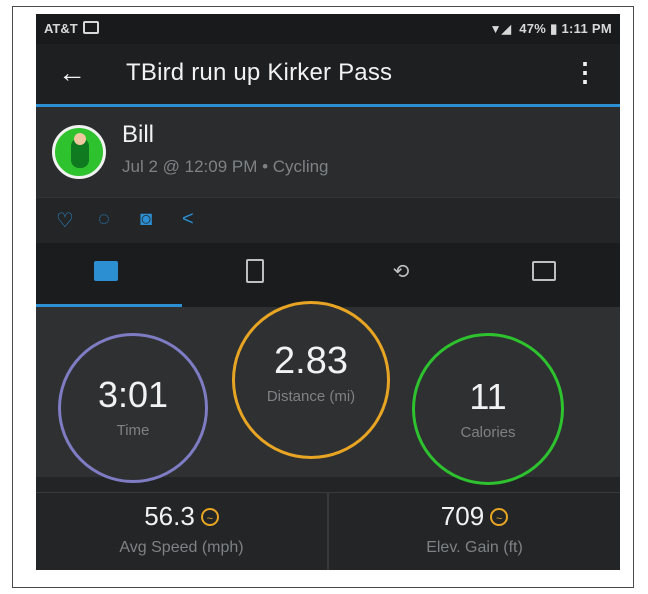 The width and height of the screenshot is (648, 594). I want to click on message-icon, so click(90, 27).